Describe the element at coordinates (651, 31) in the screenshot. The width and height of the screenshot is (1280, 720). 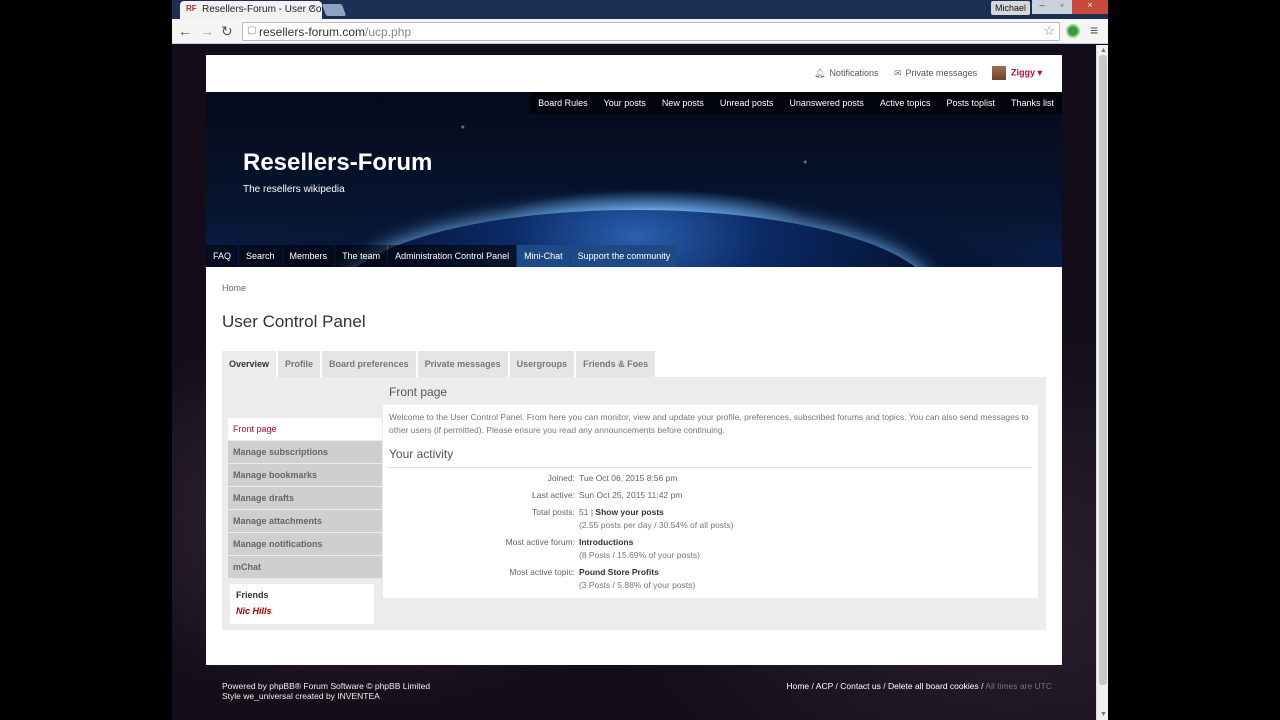
I see `address-bar: ▢ resellers-forum.com/ucp.php ☆` at that location.